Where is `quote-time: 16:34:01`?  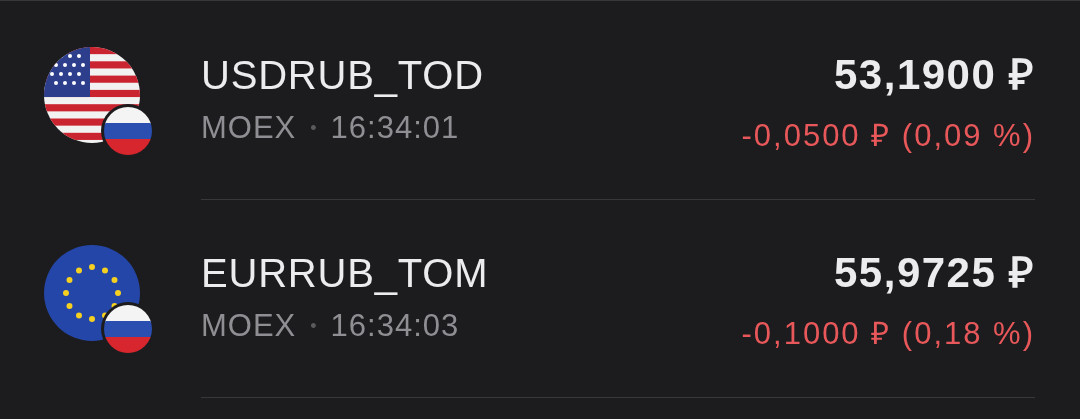
quote-time: 16:34:01 is located at coordinates (395, 128).